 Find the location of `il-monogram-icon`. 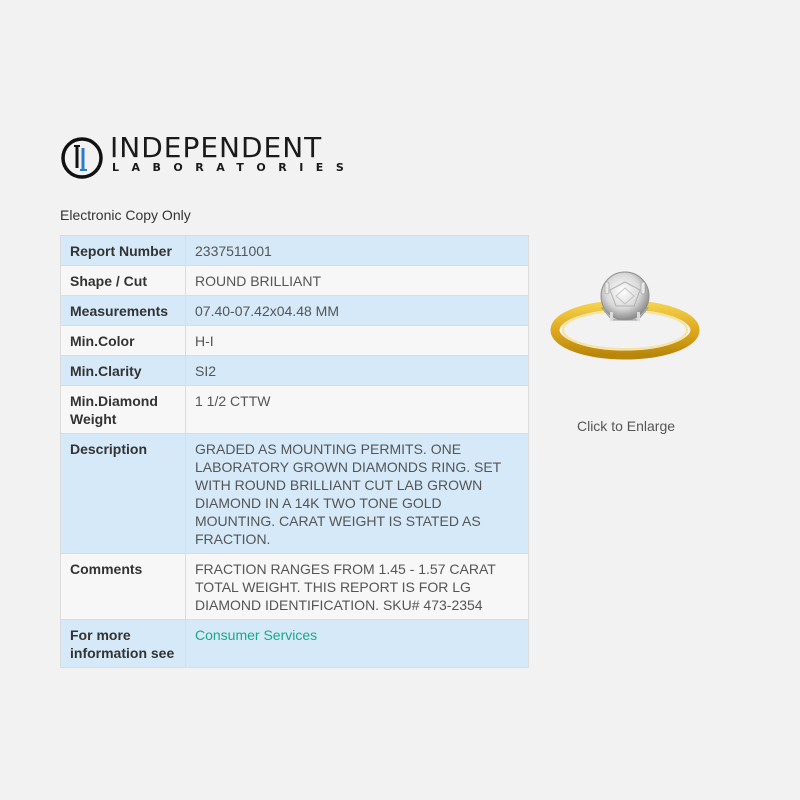

il-monogram-icon is located at coordinates (82, 158).